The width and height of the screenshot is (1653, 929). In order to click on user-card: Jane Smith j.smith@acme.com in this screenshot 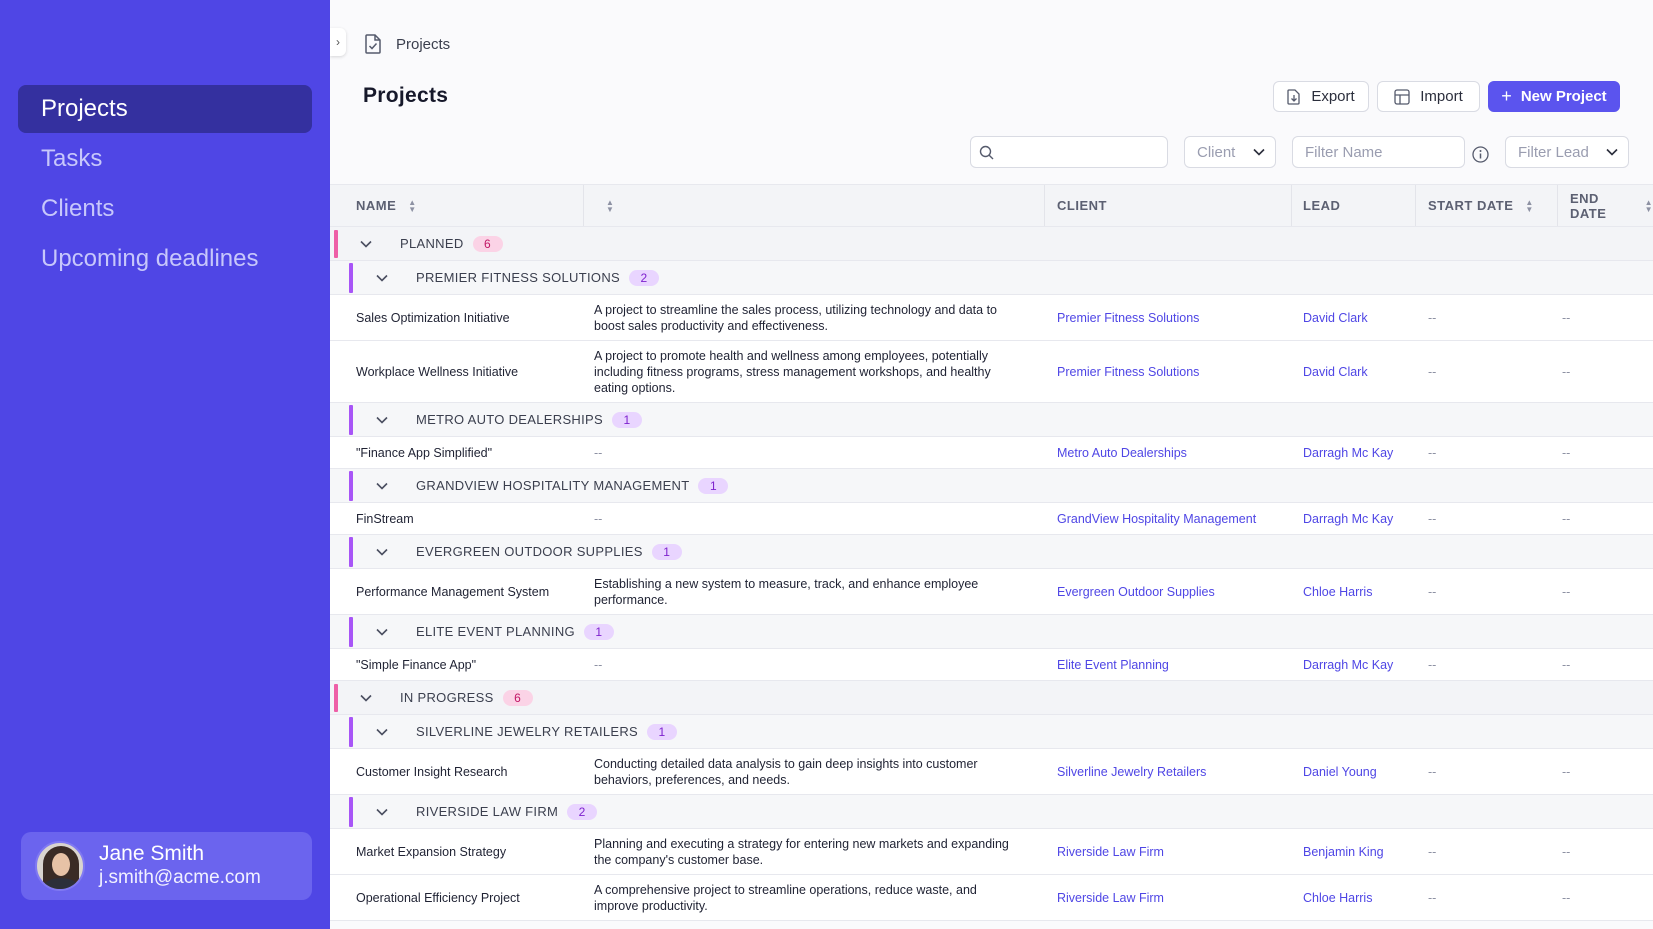, I will do `click(166, 866)`.